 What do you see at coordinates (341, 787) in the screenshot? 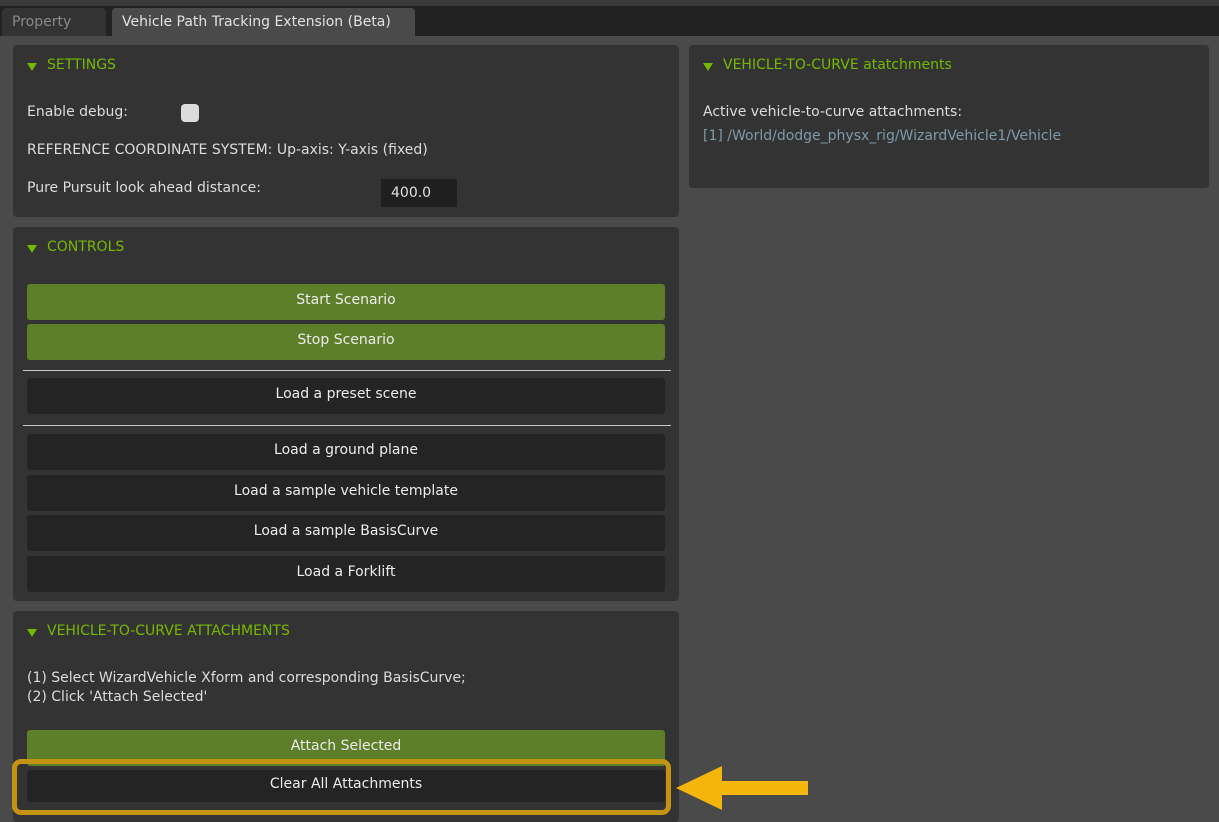
I see `highlight-box` at bounding box center [341, 787].